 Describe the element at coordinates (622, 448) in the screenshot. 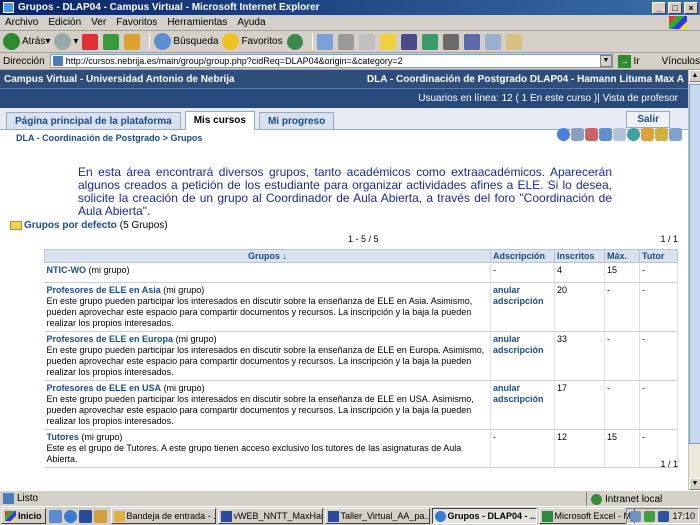

I see `max-cell: 15` at that location.